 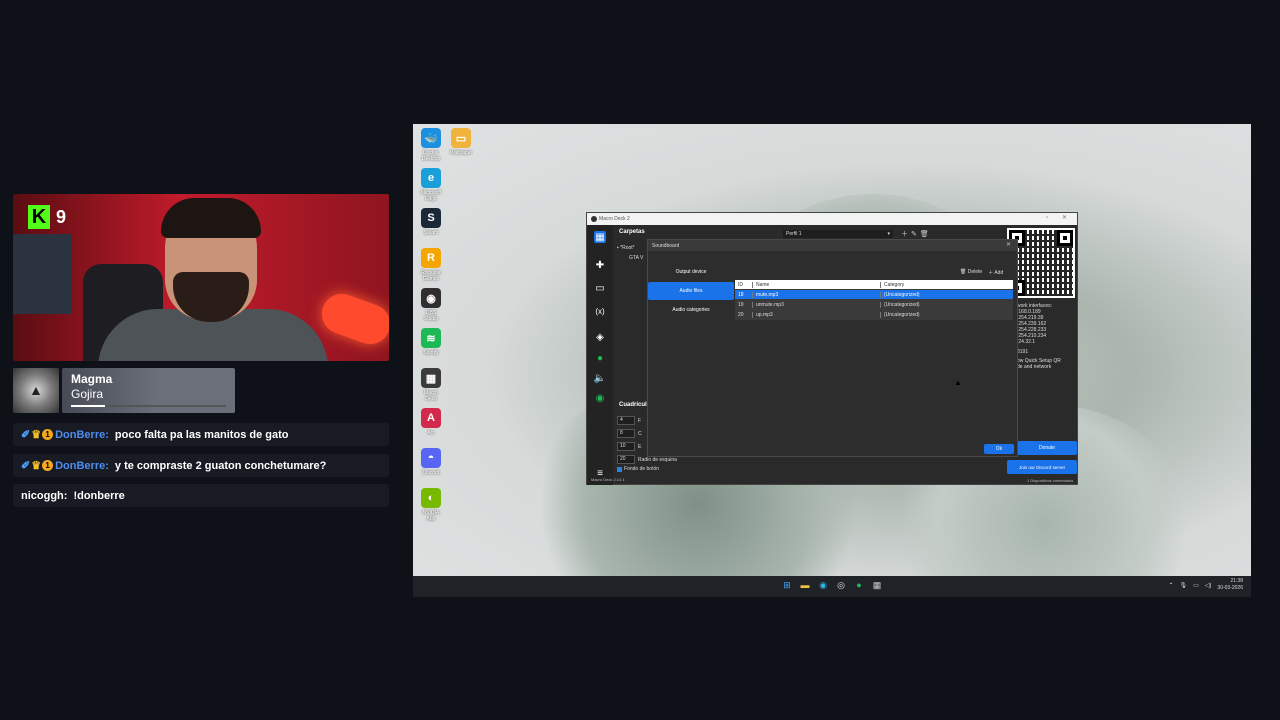 I want to click on desktop-shortcut: 🐳 Docker Desktop, so click(x=431, y=145).